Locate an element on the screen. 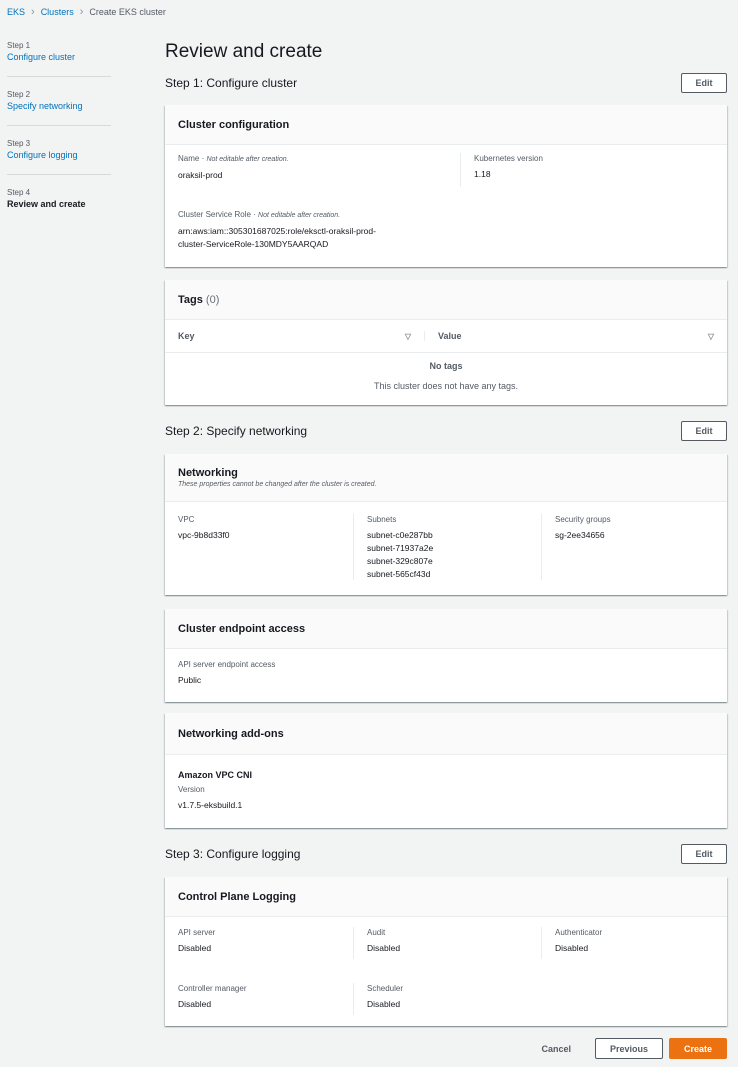  field-label: Security groups is located at coordinates (583, 519).